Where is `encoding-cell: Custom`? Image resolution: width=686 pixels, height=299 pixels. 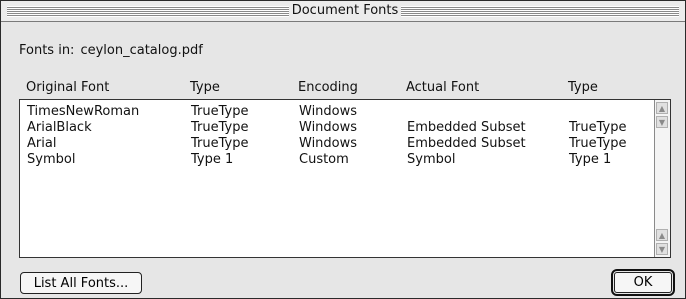 encoding-cell: Custom is located at coordinates (324, 159).